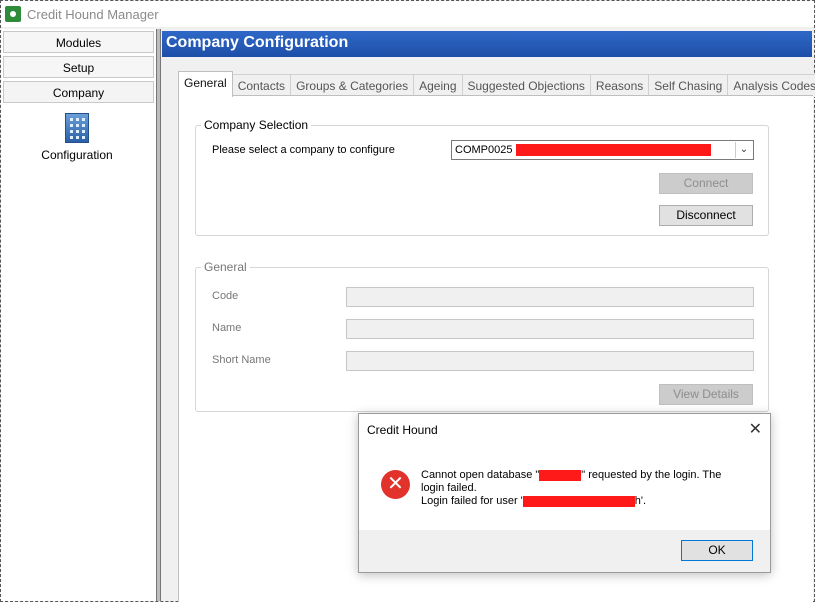 This screenshot has height=602, width=815. What do you see at coordinates (640, 501) in the screenshot?
I see `message-line3-end: h'.` at bounding box center [640, 501].